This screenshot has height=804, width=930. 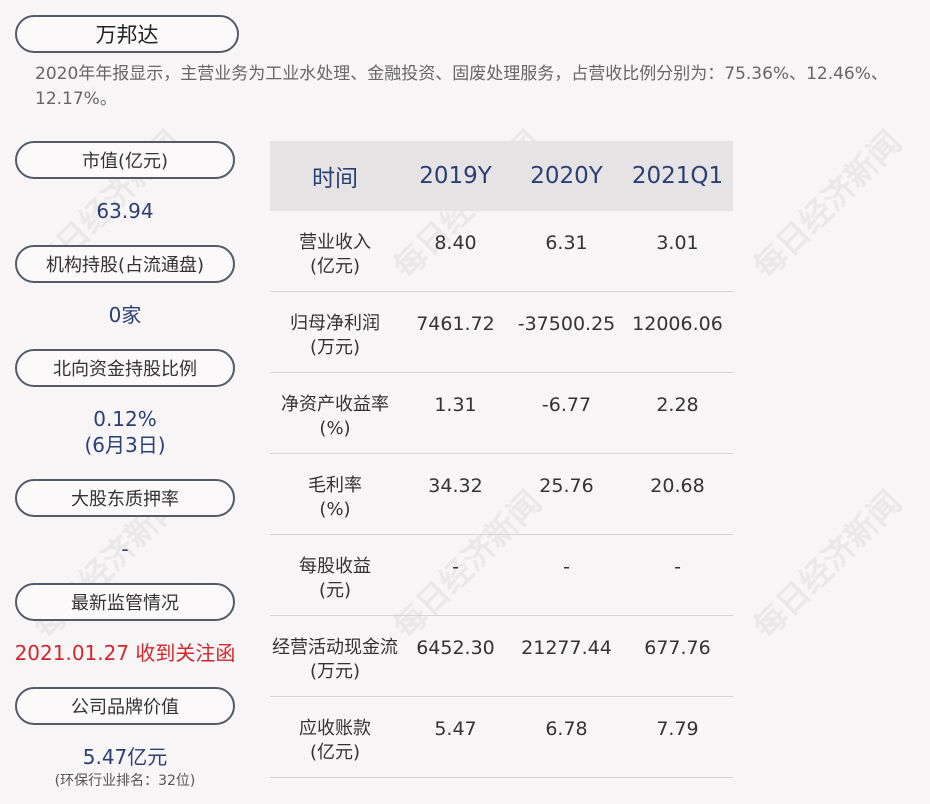 What do you see at coordinates (566, 176) in the screenshot?
I see `header-2020: 2020Y` at bounding box center [566, 176].